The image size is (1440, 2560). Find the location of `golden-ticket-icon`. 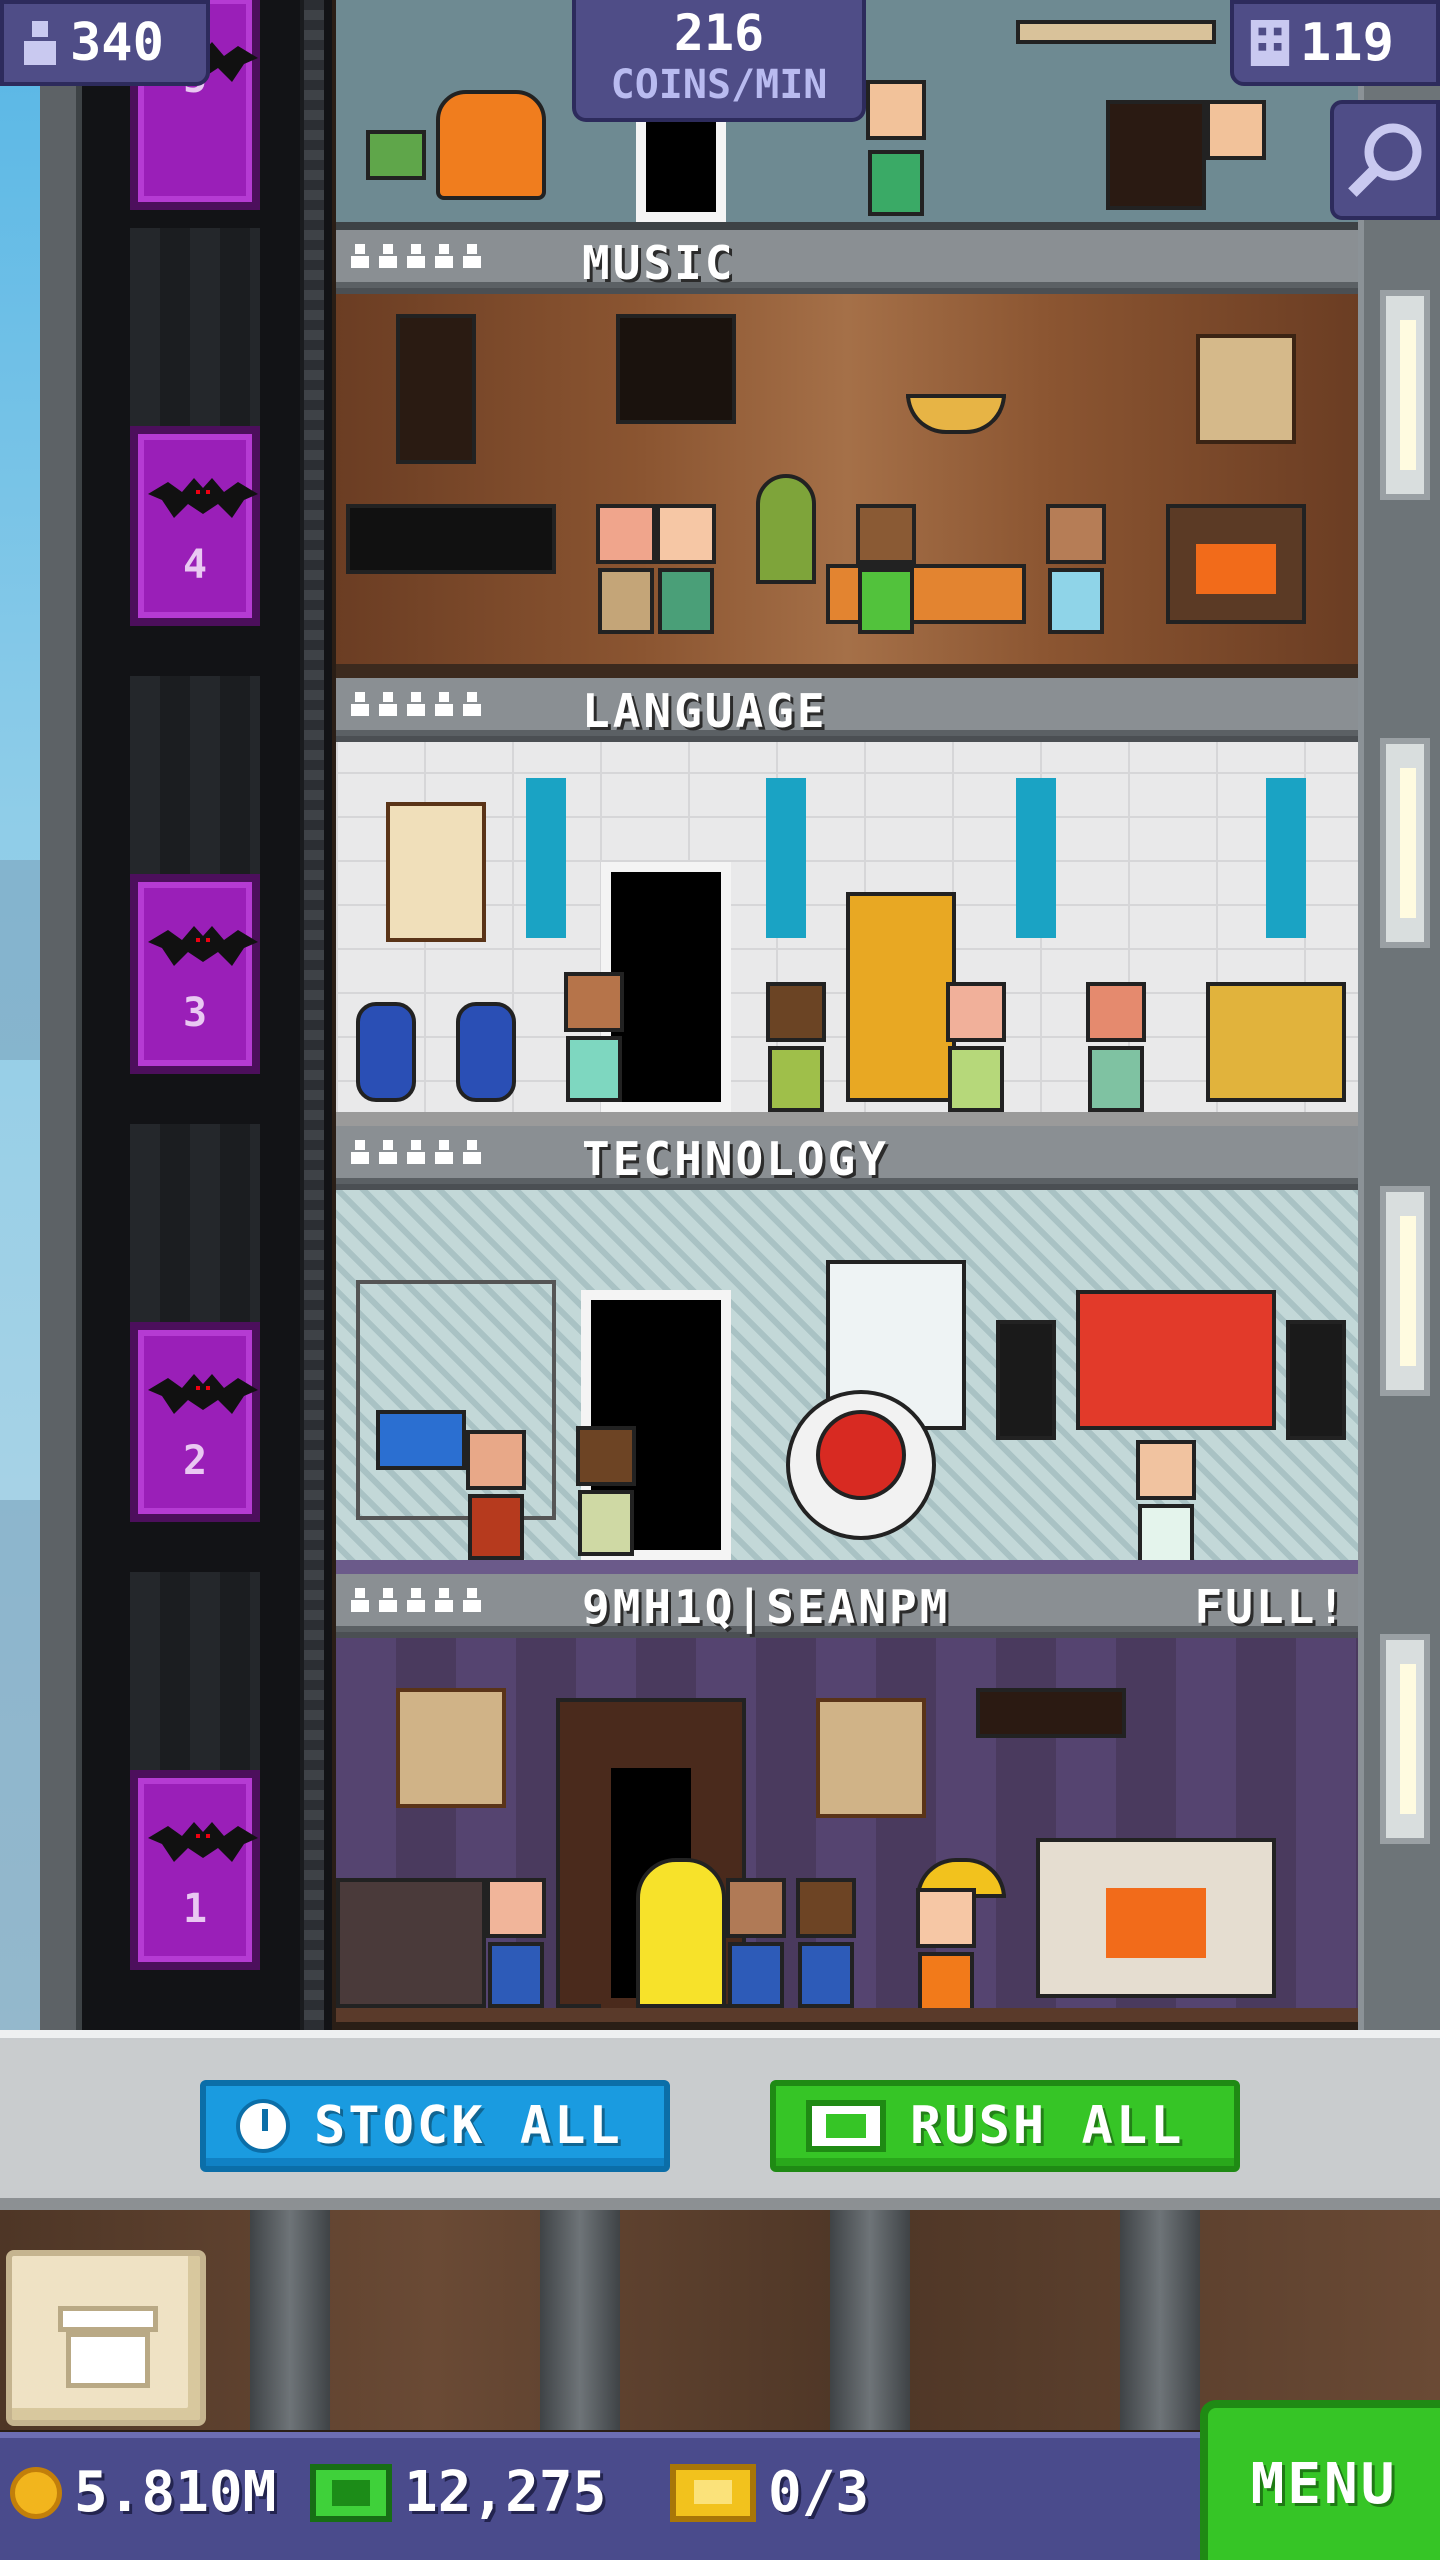

golden-ticket-icon is located at coordinates (713, 2492).